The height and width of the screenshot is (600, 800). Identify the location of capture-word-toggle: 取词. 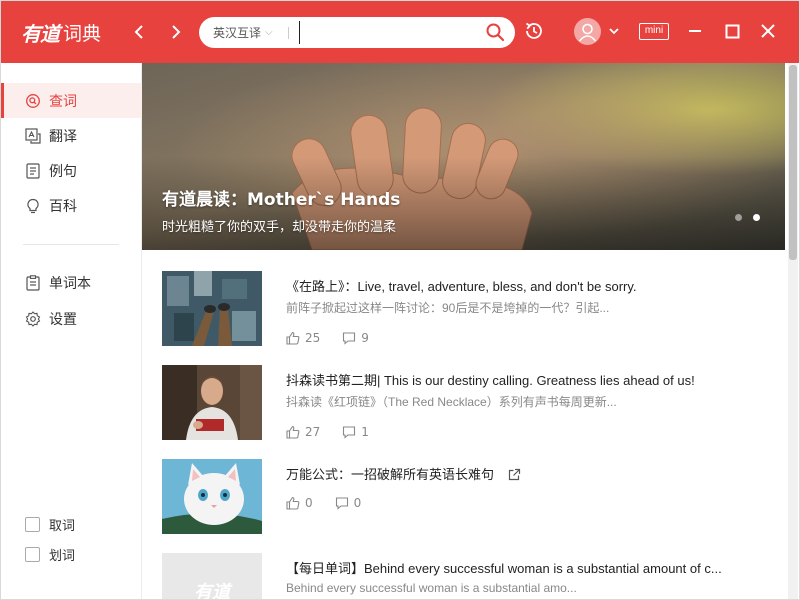
(50, 524).